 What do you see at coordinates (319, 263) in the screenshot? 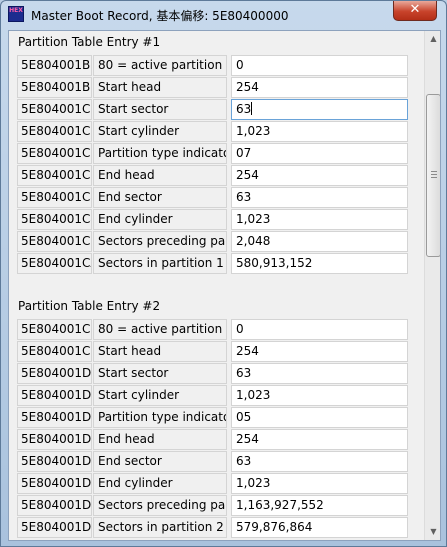
I see `value-field: 580,913,152` at bounding box center [319, 263].